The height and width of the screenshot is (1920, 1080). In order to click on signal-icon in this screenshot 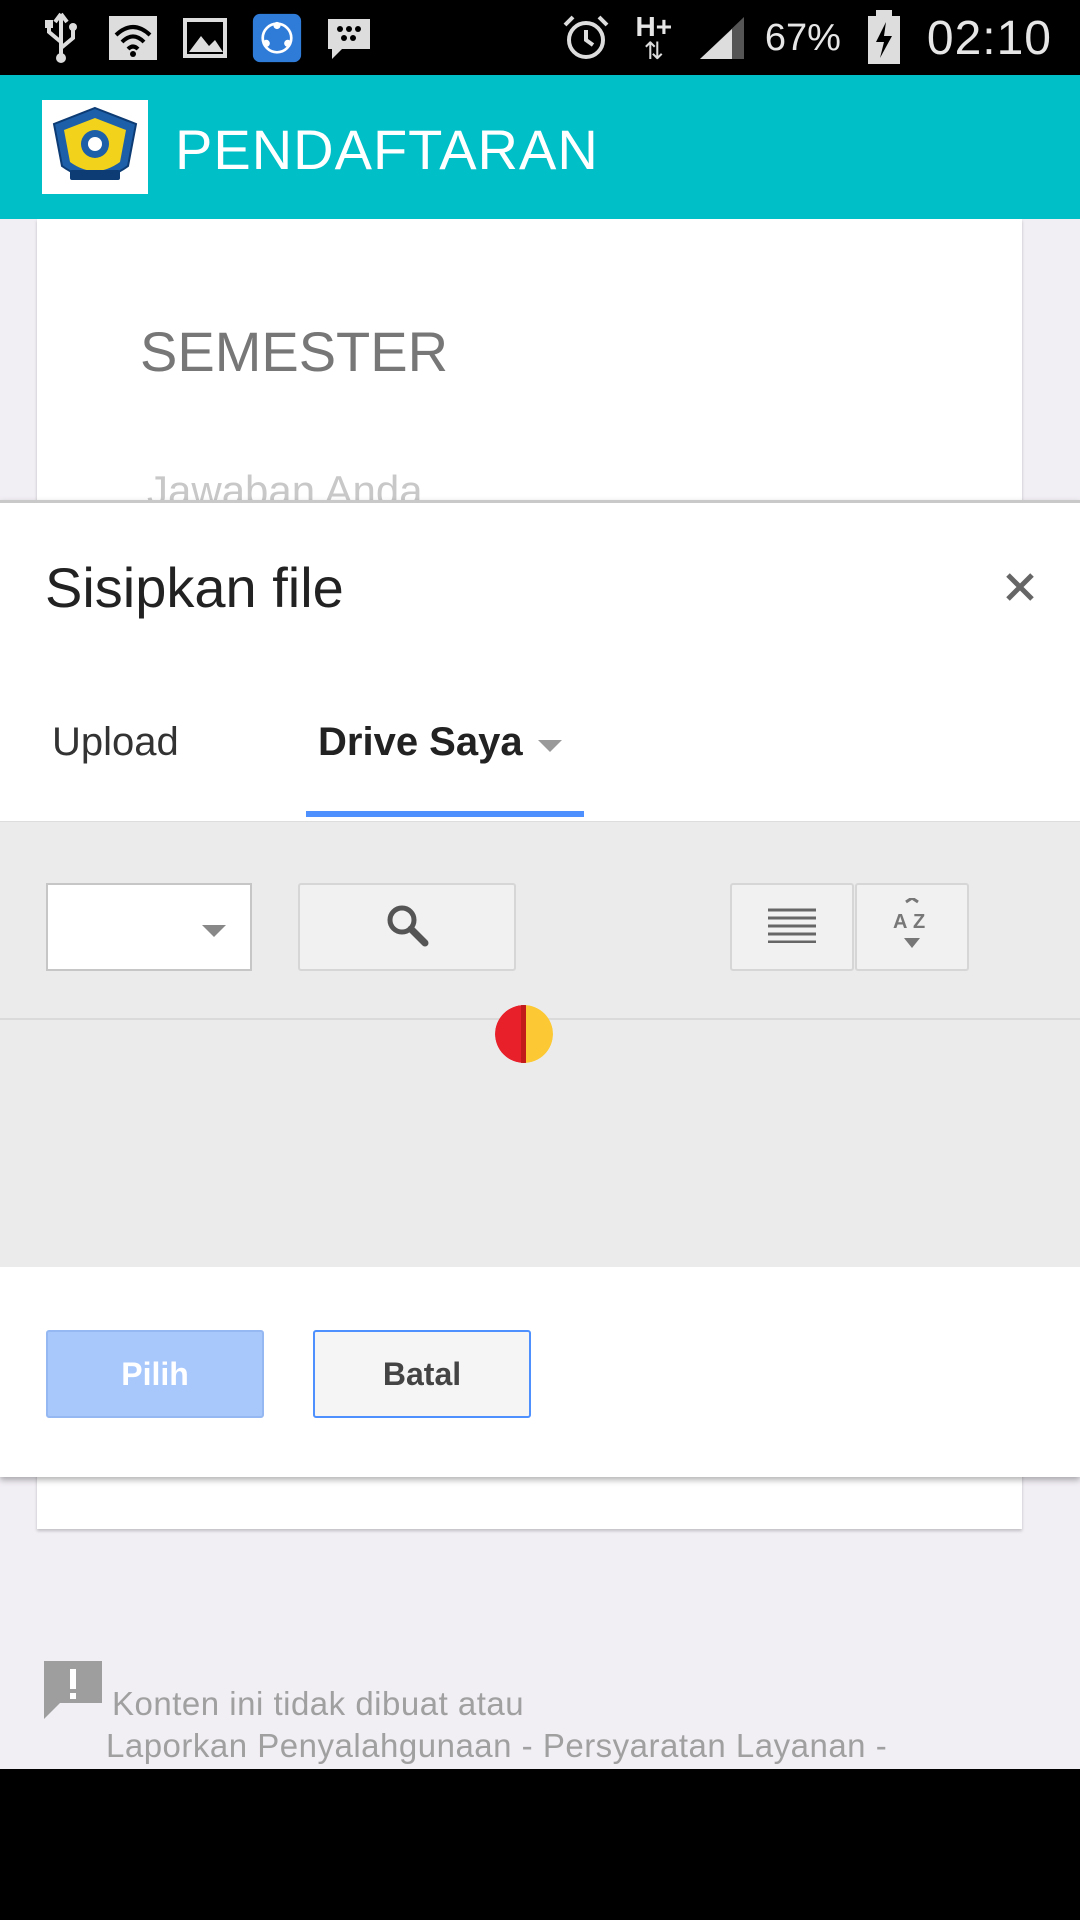, I will do `click(722, 38)`.